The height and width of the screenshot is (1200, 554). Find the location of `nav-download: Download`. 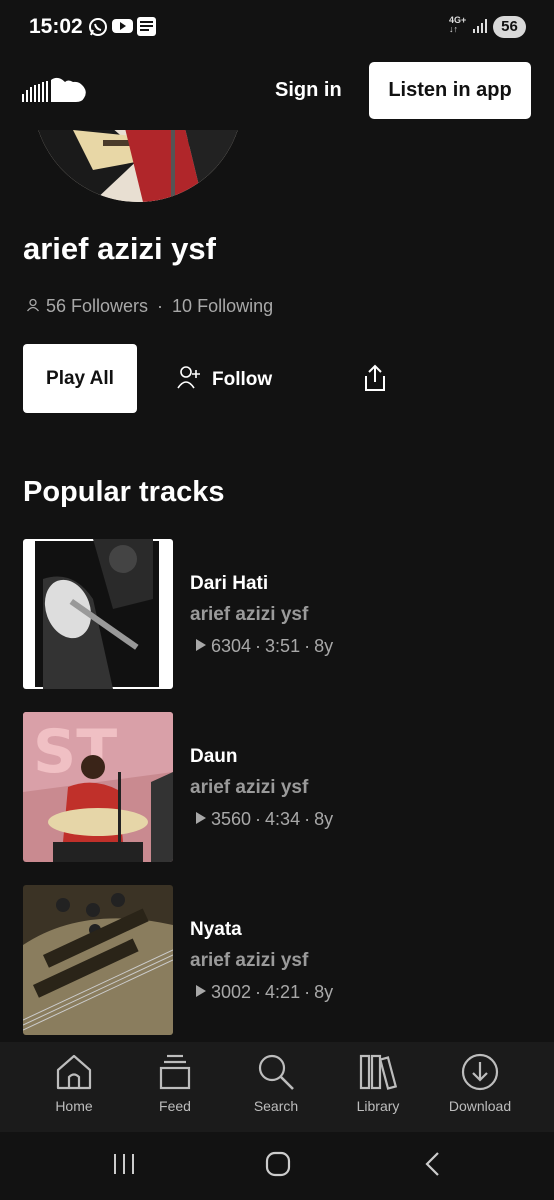

nav-download: Download is located at coordinates (480, 1083).